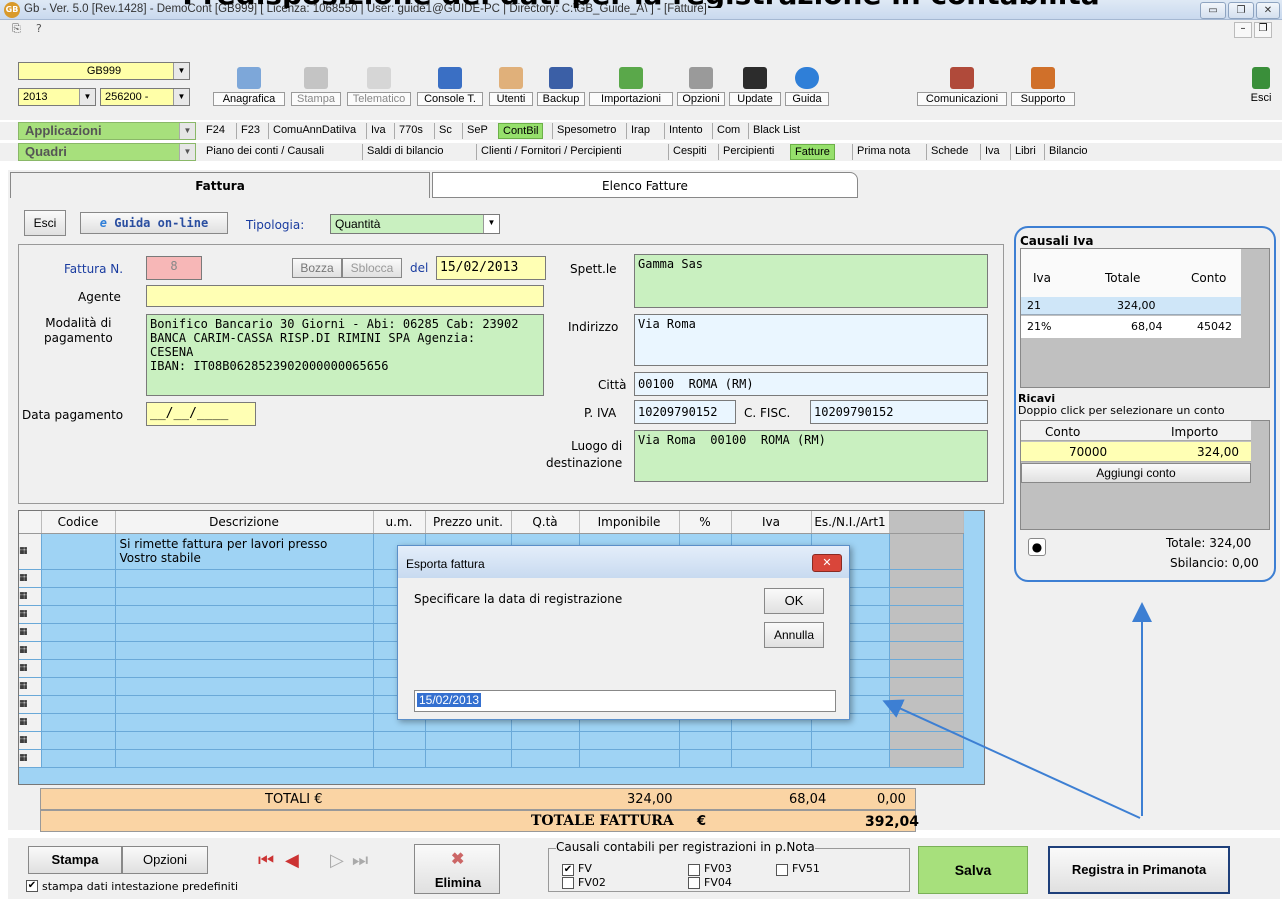 Image resolution: width=1282 pixels, height=899 pixels. Describe the element at coordinates (266, 860) in the screenshot. I see `first-record-icon: ⏮` at that location.